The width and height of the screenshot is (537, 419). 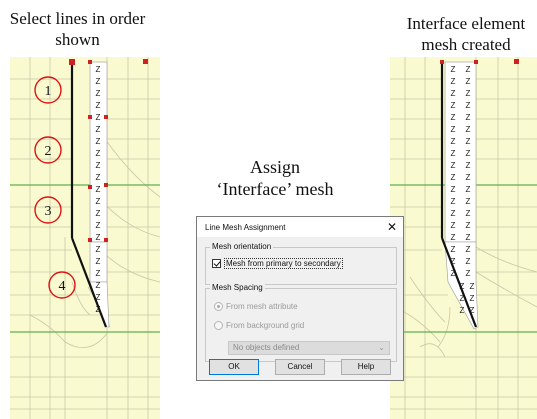 What do you see at coordinates (262, 306) in the screenshot?
I see `radio-from-mesh-attribute-label: From mesh attribute` at bounding box center [262, 306].